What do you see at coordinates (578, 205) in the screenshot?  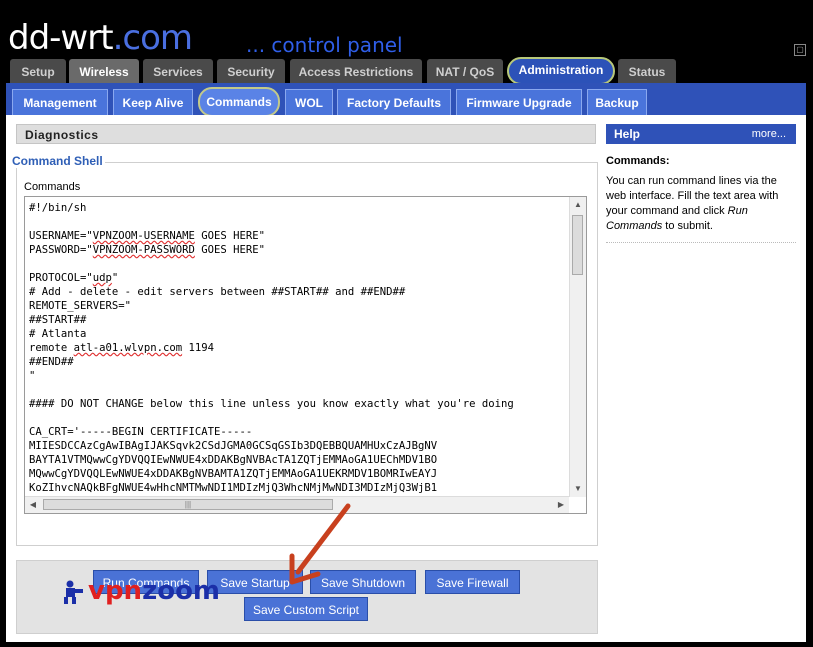 I see `scroll-up-icon: ▲` at bounding box center [578, 205].